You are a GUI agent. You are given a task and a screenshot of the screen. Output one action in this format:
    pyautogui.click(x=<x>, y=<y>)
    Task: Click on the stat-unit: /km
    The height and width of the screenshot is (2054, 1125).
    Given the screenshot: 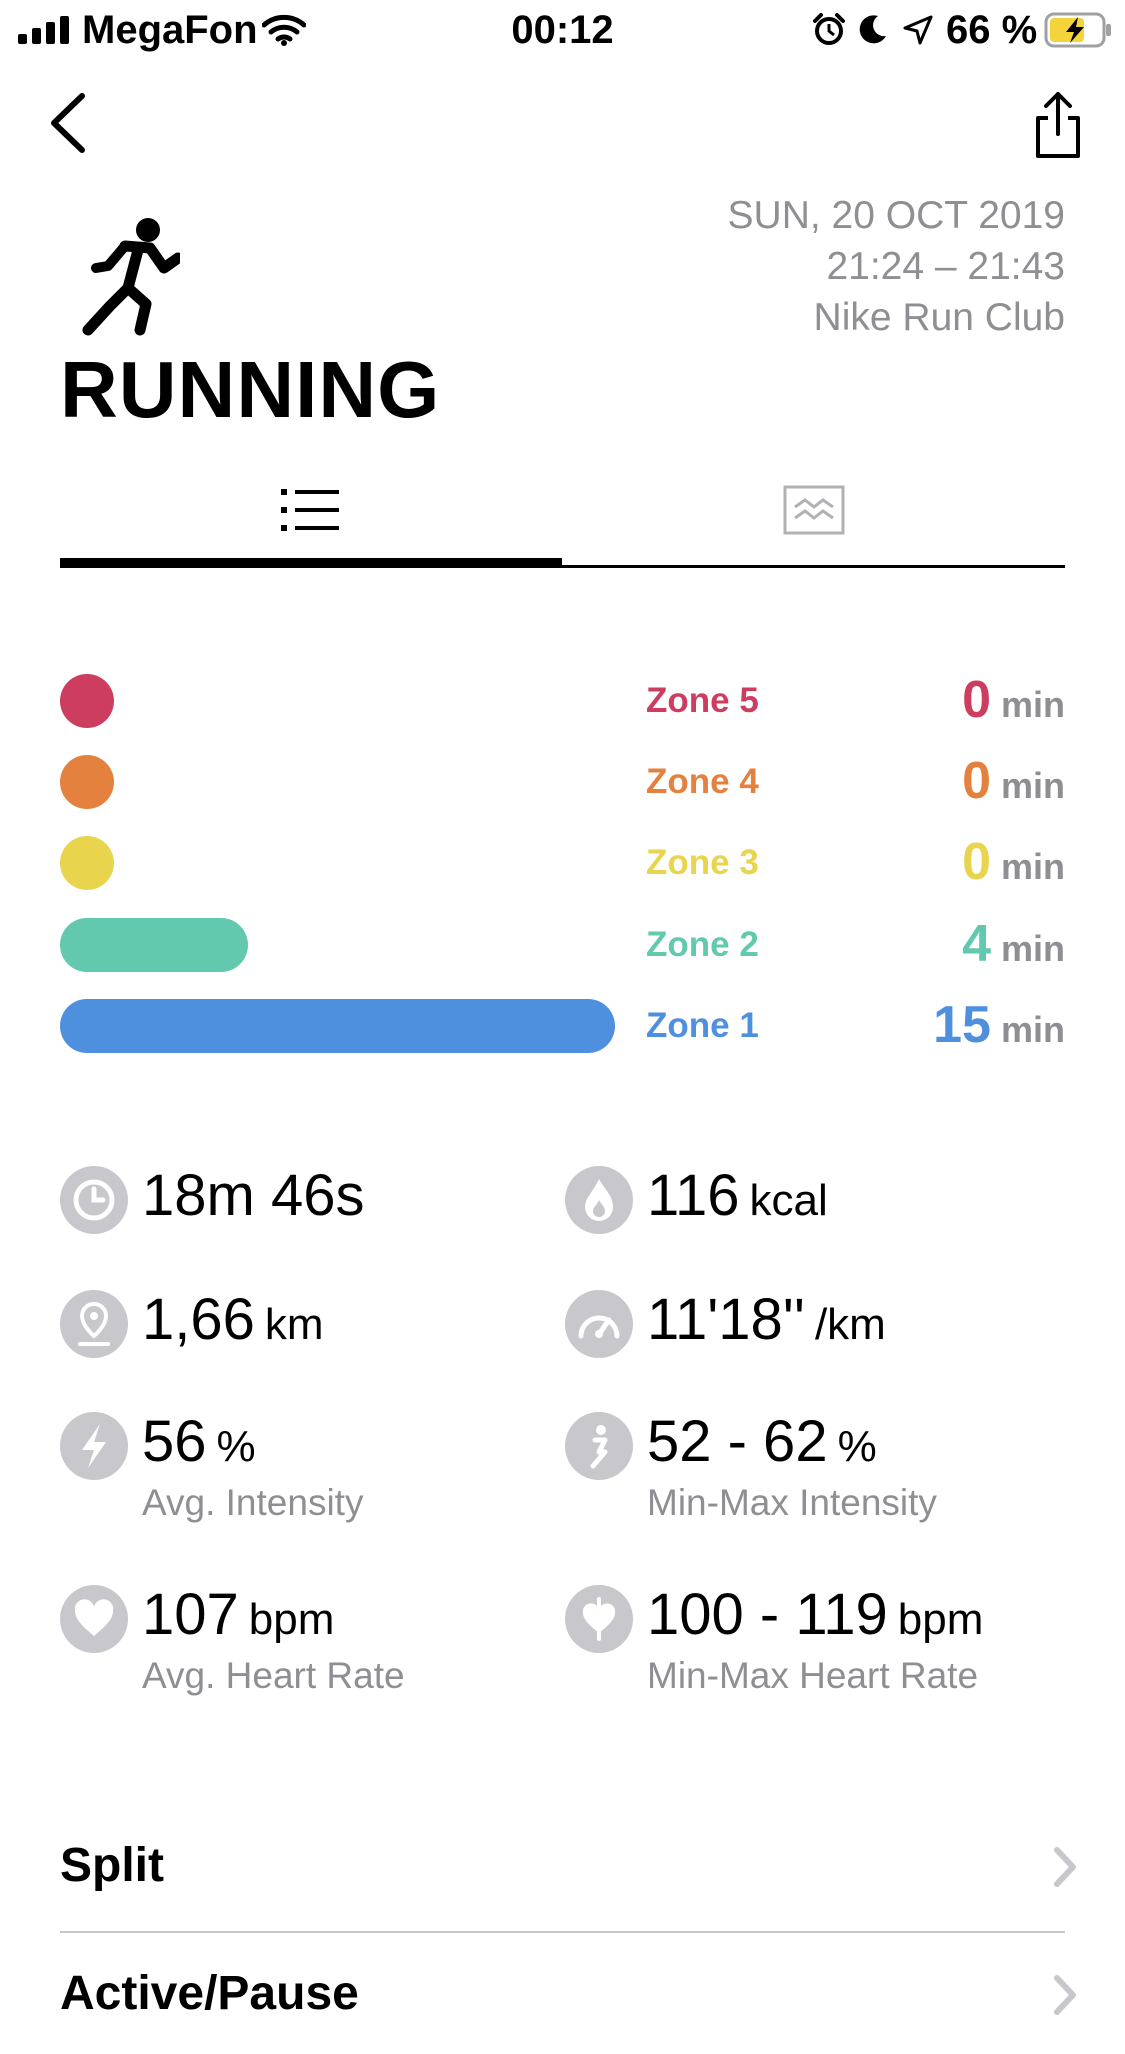 What is the action you would take?
    pyautogui.click(x=850, y=1324)
    